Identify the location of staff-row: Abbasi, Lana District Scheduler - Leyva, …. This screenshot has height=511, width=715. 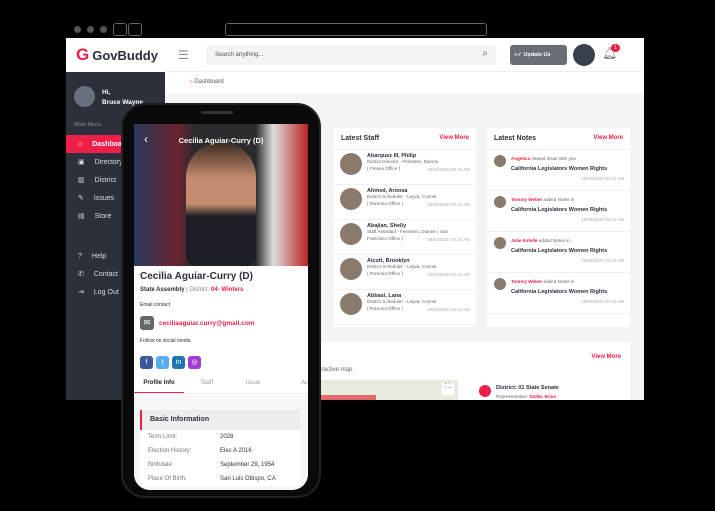
(405, 307).